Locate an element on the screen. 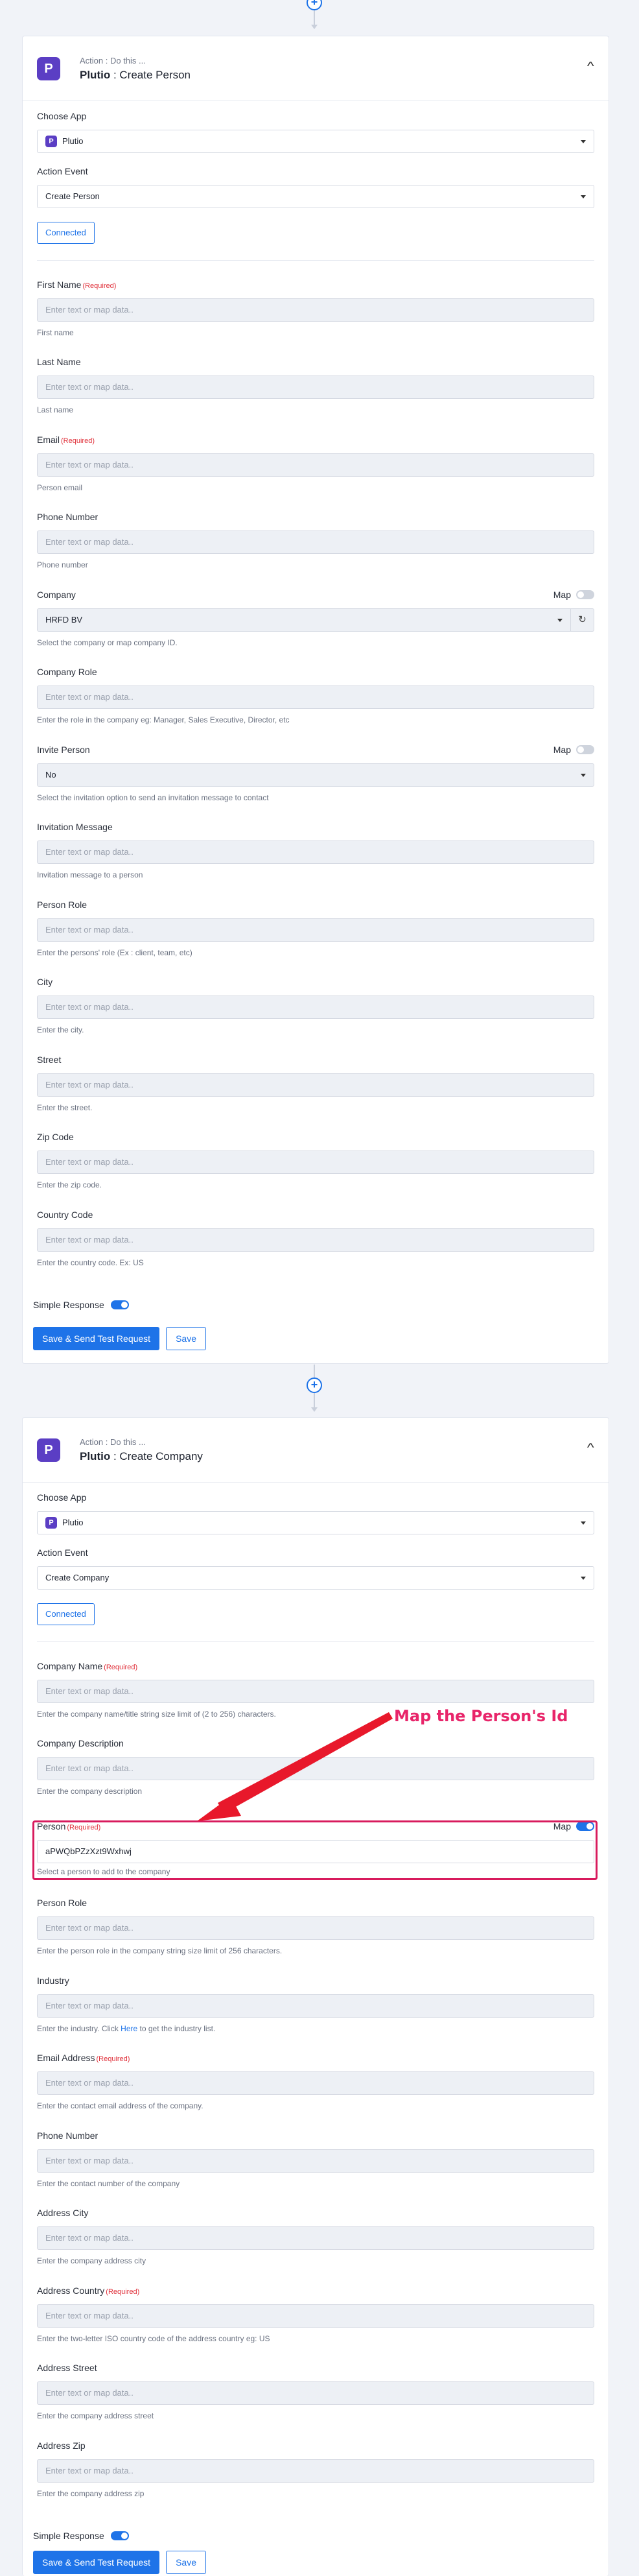 Image resolution: width=639 pixels, height=2576 pixels. company-role-input: Enter text or map data.. is located at coordinates (315, 697).